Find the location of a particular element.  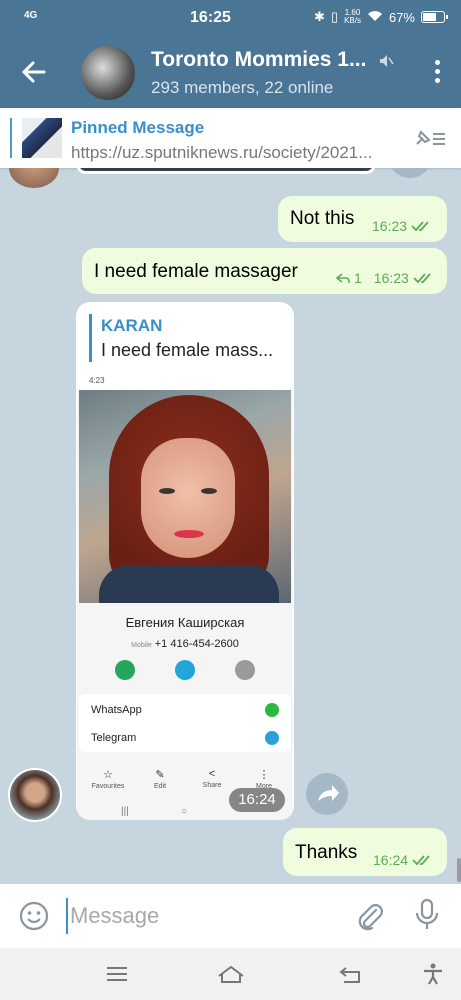

outgoing-message: Thanks 16:24 is located at coordinates (365, 852).